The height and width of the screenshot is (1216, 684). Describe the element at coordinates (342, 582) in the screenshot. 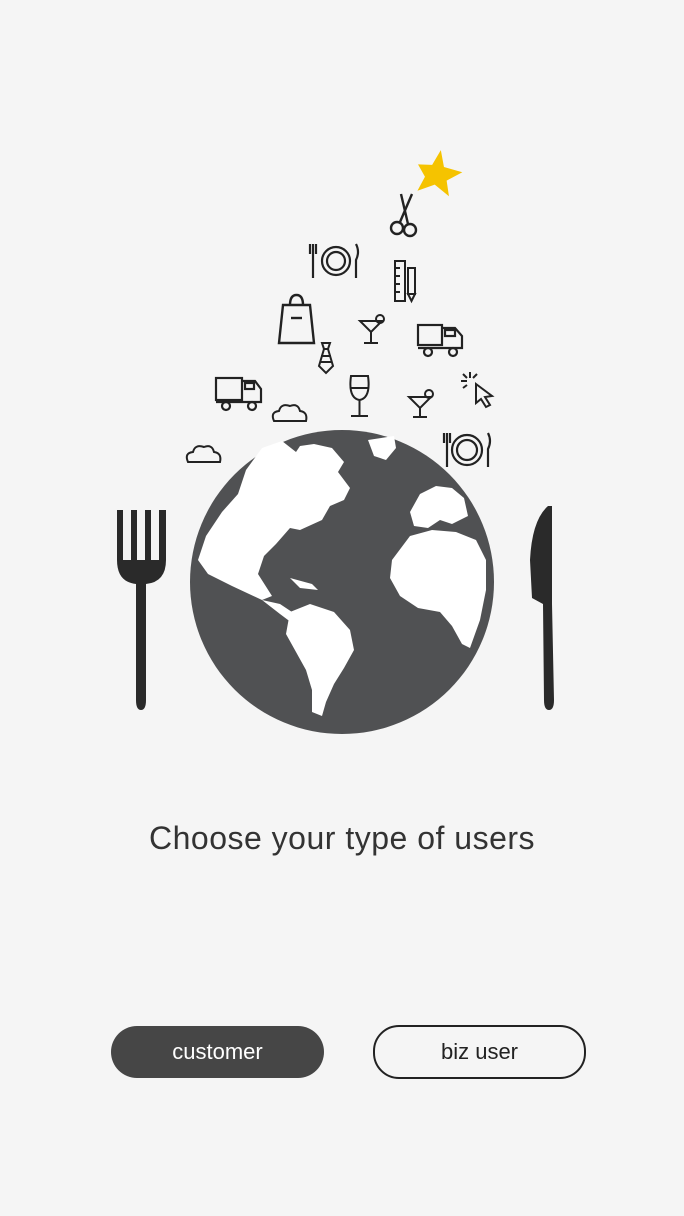

I see `globe-icon` at that location.